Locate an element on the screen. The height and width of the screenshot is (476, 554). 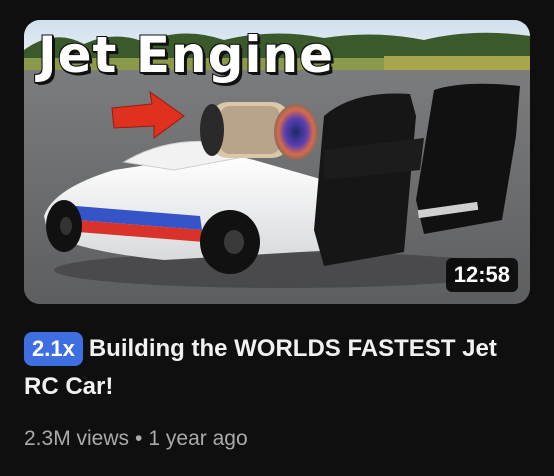
video-title: Building the WORLDS FASTEST Jet RC Car! is located at coordinates (260, 367).